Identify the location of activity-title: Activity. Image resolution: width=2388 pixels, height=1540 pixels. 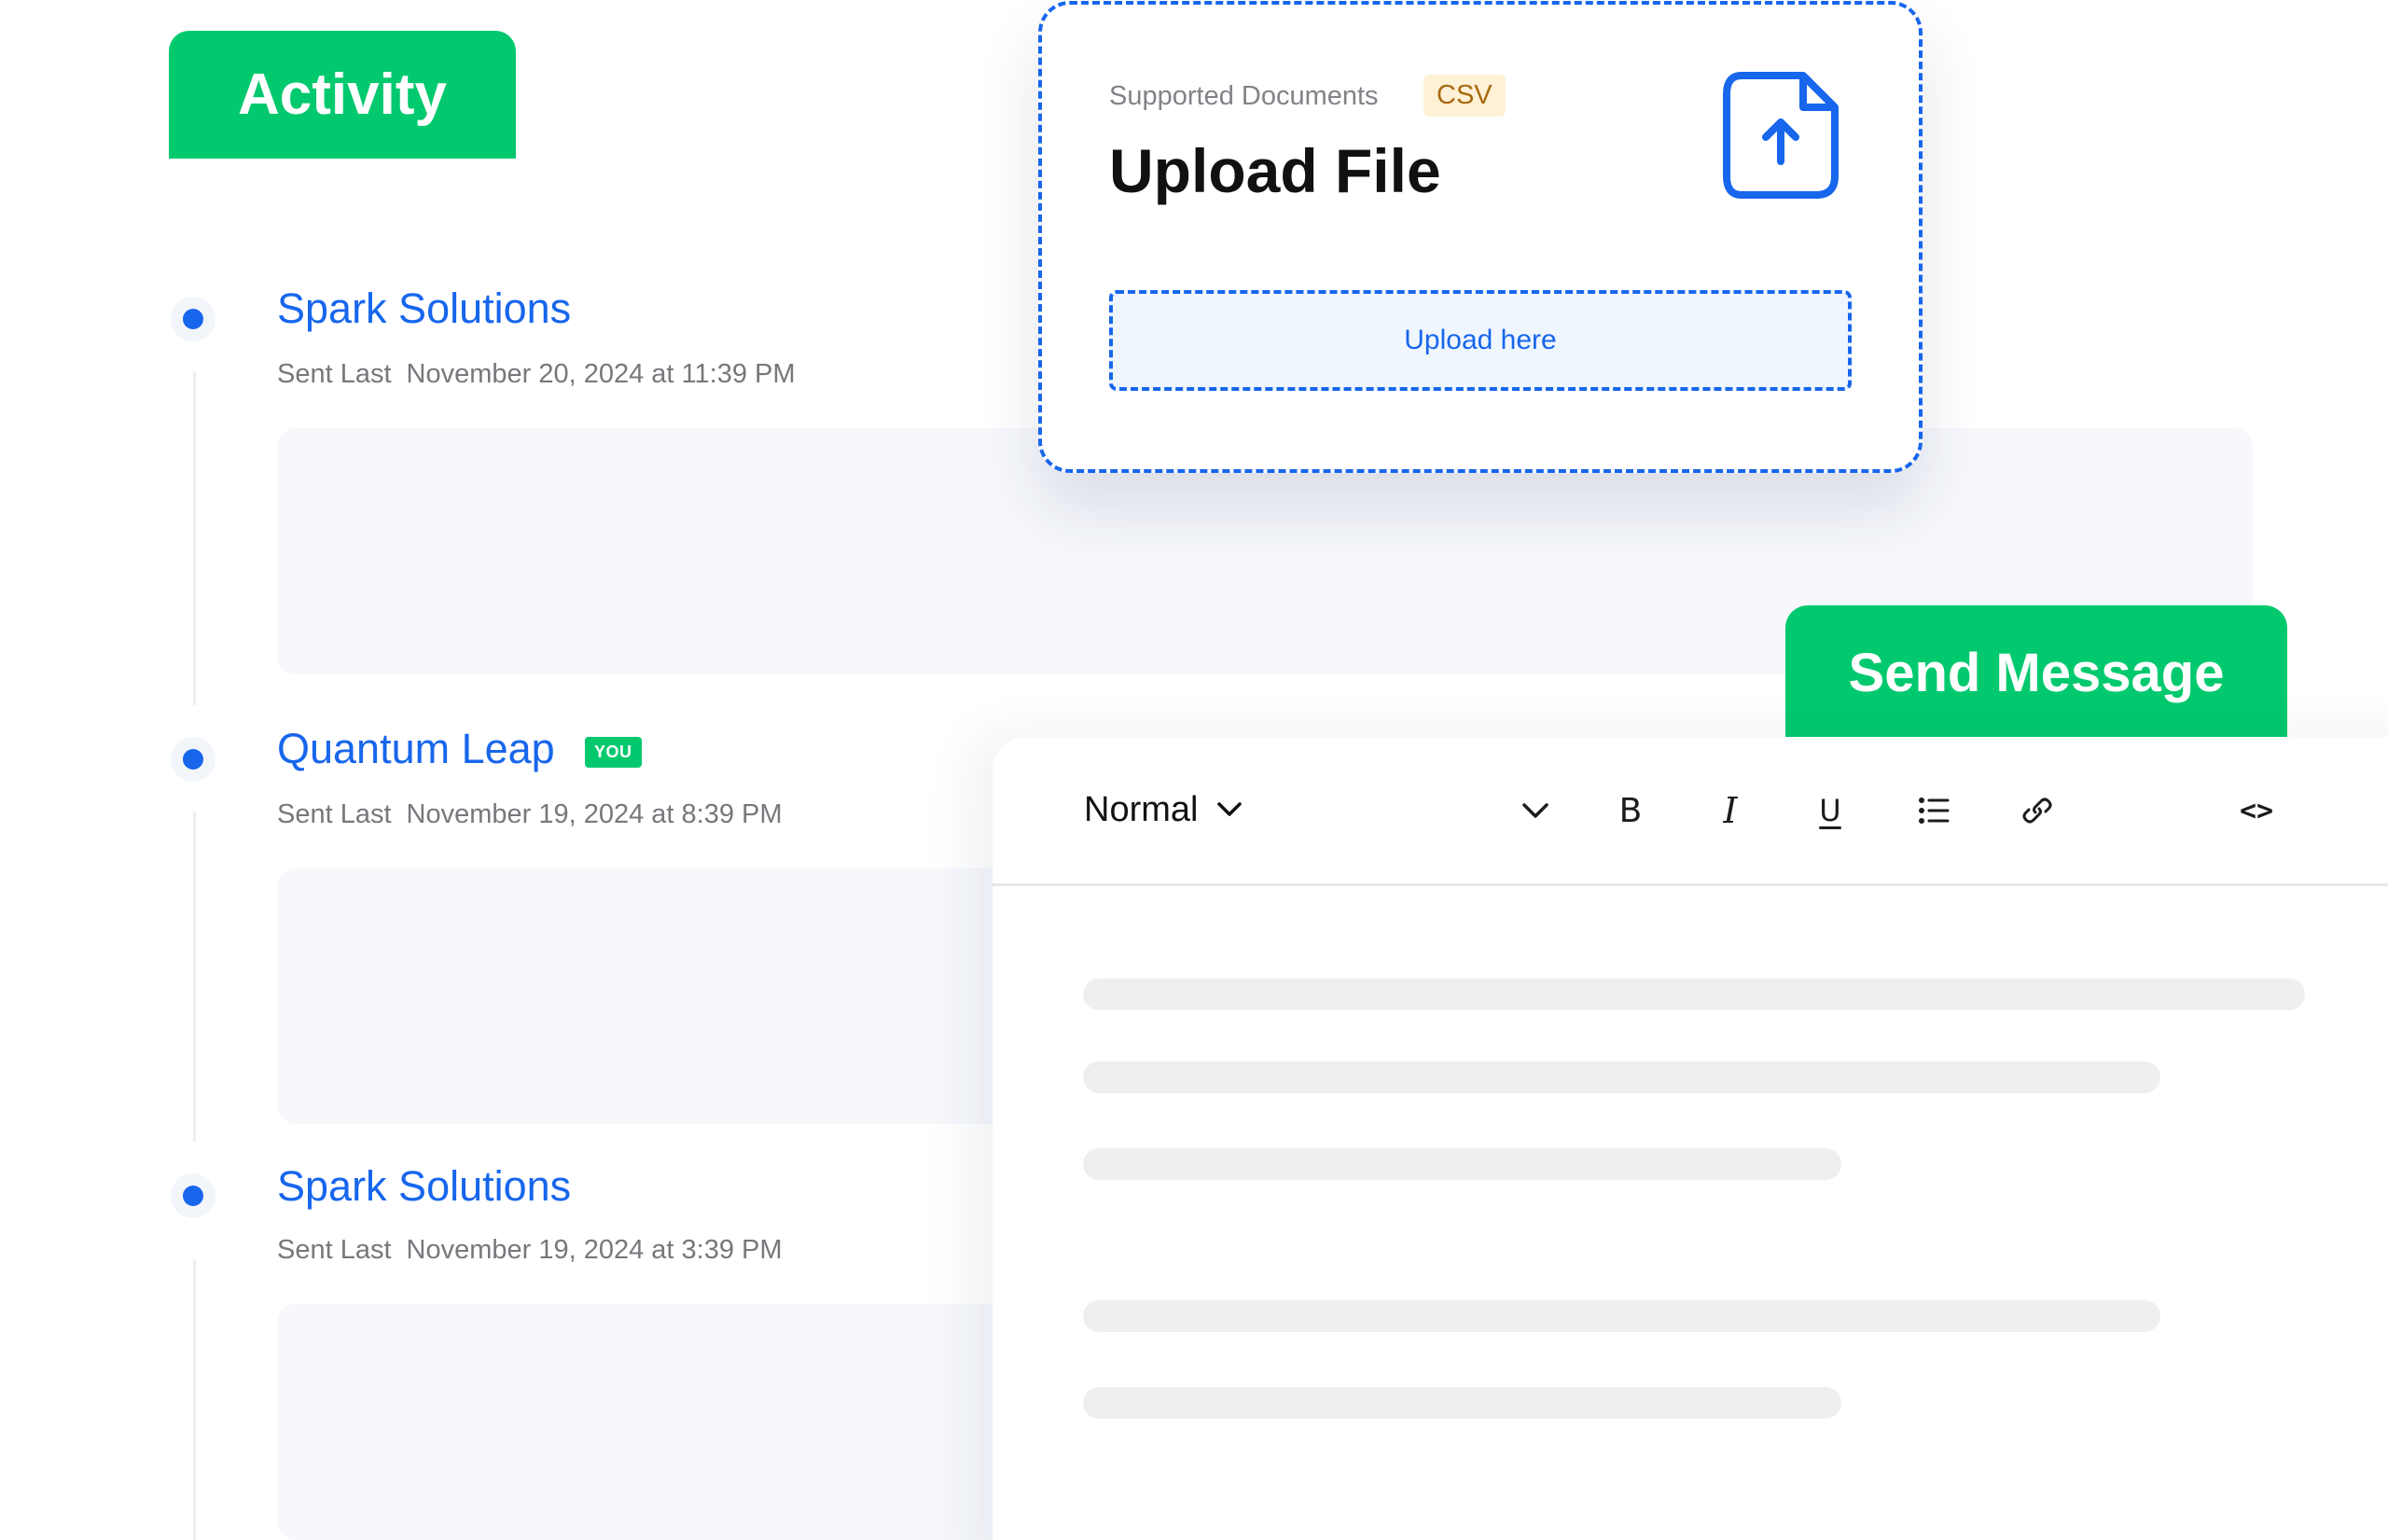
(342, 95).